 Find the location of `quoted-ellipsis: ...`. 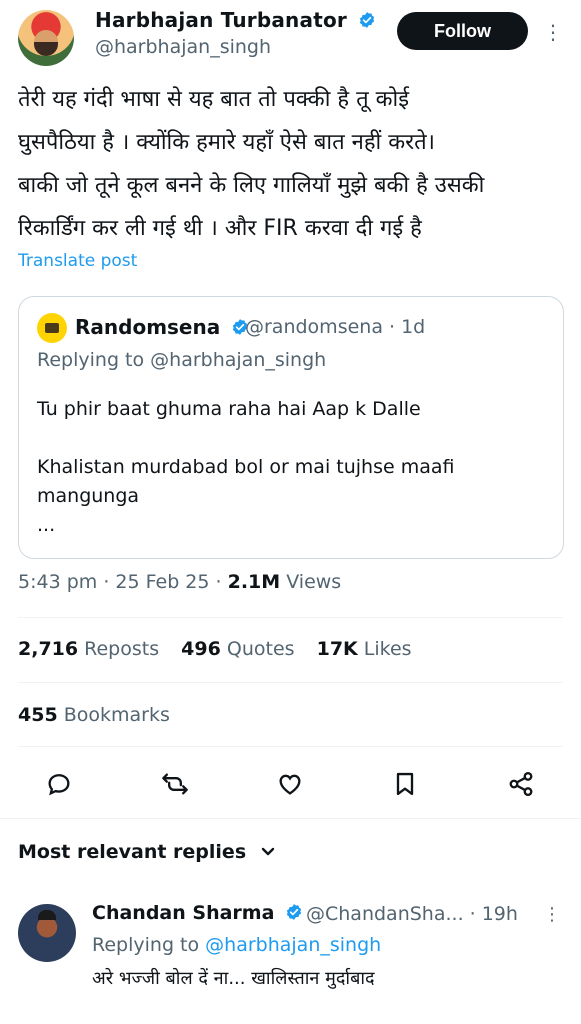

quoted-ellipsis: ... is located at coordinates (46, 525).